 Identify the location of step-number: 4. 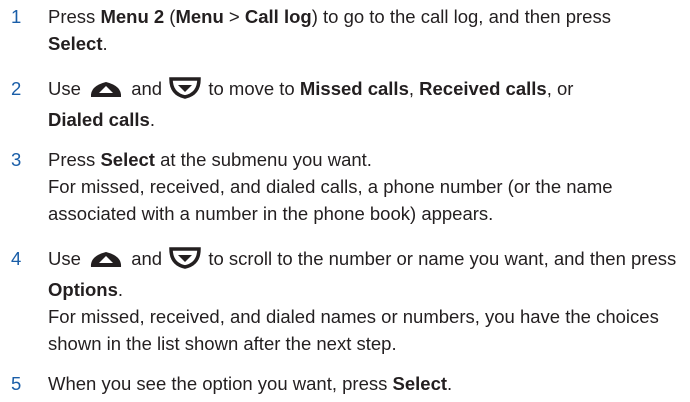
(16, 258).